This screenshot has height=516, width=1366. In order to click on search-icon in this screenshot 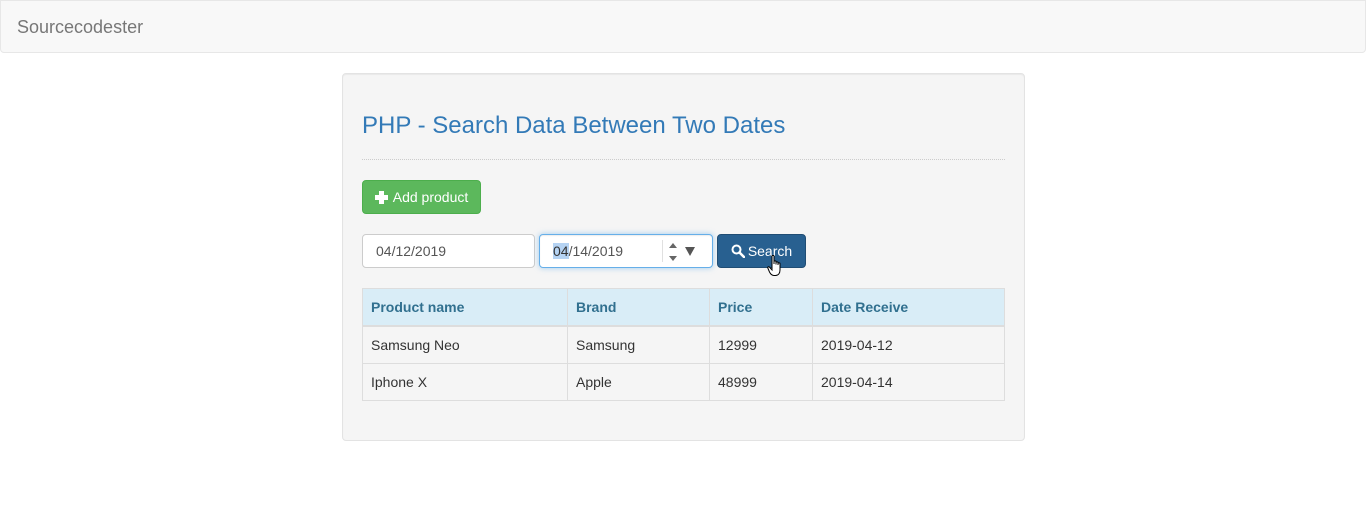, I will do `click(738, 251)`.